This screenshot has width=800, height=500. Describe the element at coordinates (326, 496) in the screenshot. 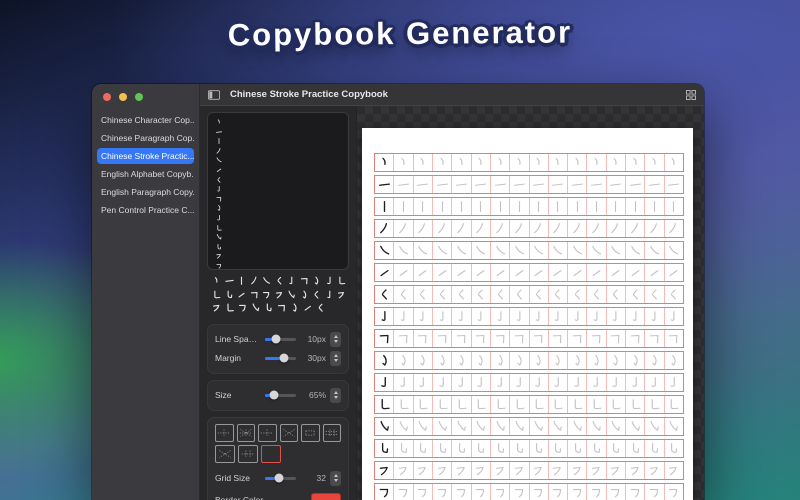

I see `border-color-swatch` at that location.